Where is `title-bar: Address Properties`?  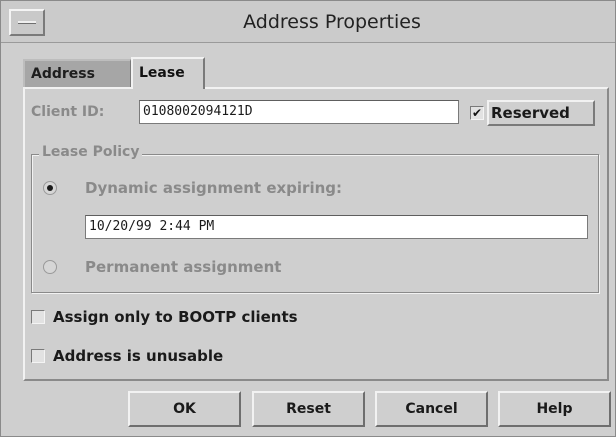
title-bar: Address Properties is located at coordinates (308, 22).